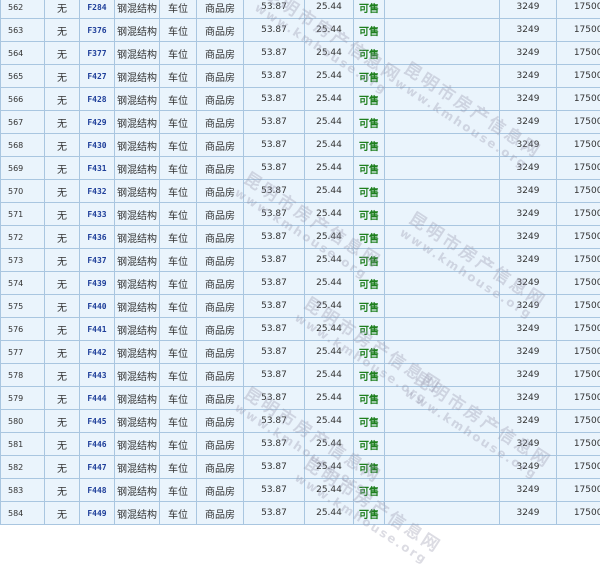  Describe the element at coordinates (97, 352) in the screenshot. I see `room-number-link: F442` at that location.